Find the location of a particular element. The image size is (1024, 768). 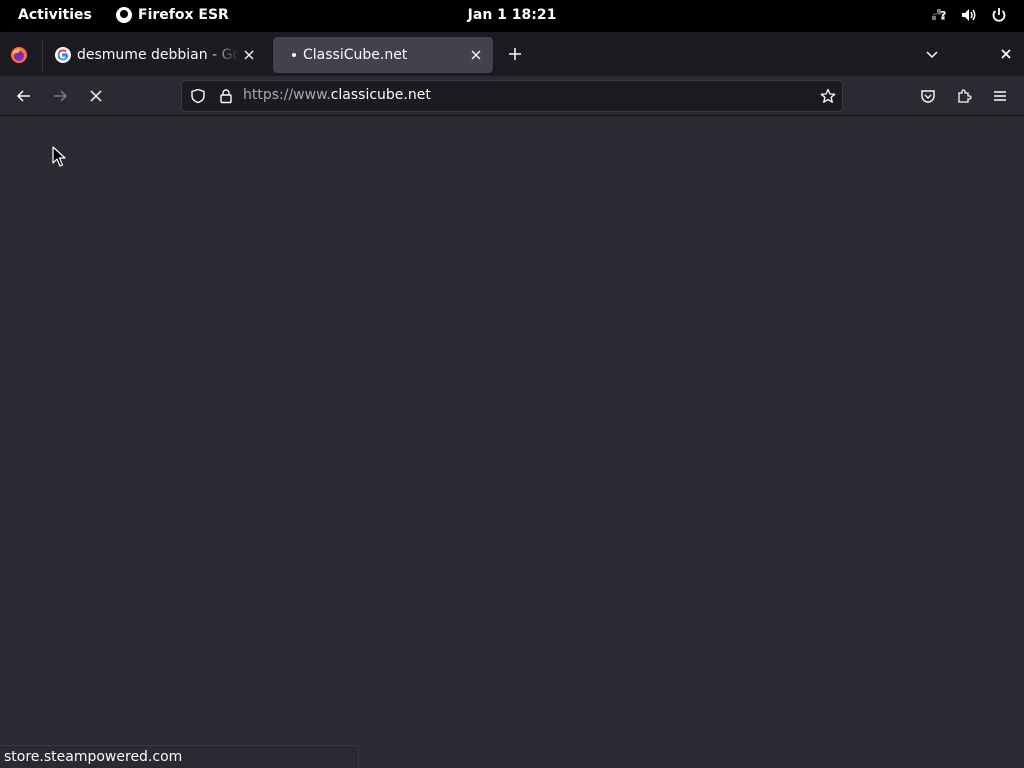

mouse-cursor-icon is located at coordinates (59, 156).